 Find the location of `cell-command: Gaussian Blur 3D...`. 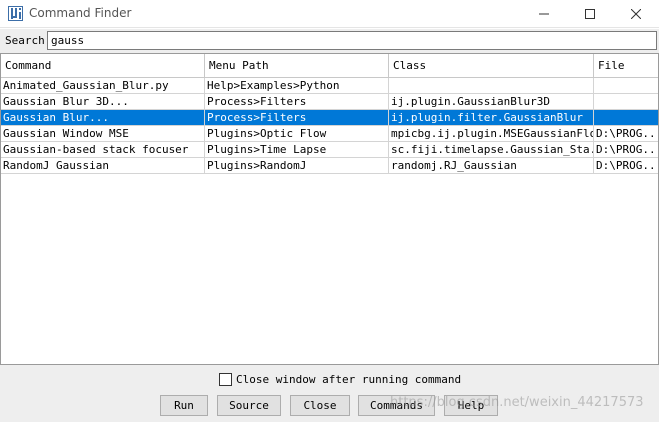

cell-command: Gaussian Blur 3D... is located at coordinates (103, 101).